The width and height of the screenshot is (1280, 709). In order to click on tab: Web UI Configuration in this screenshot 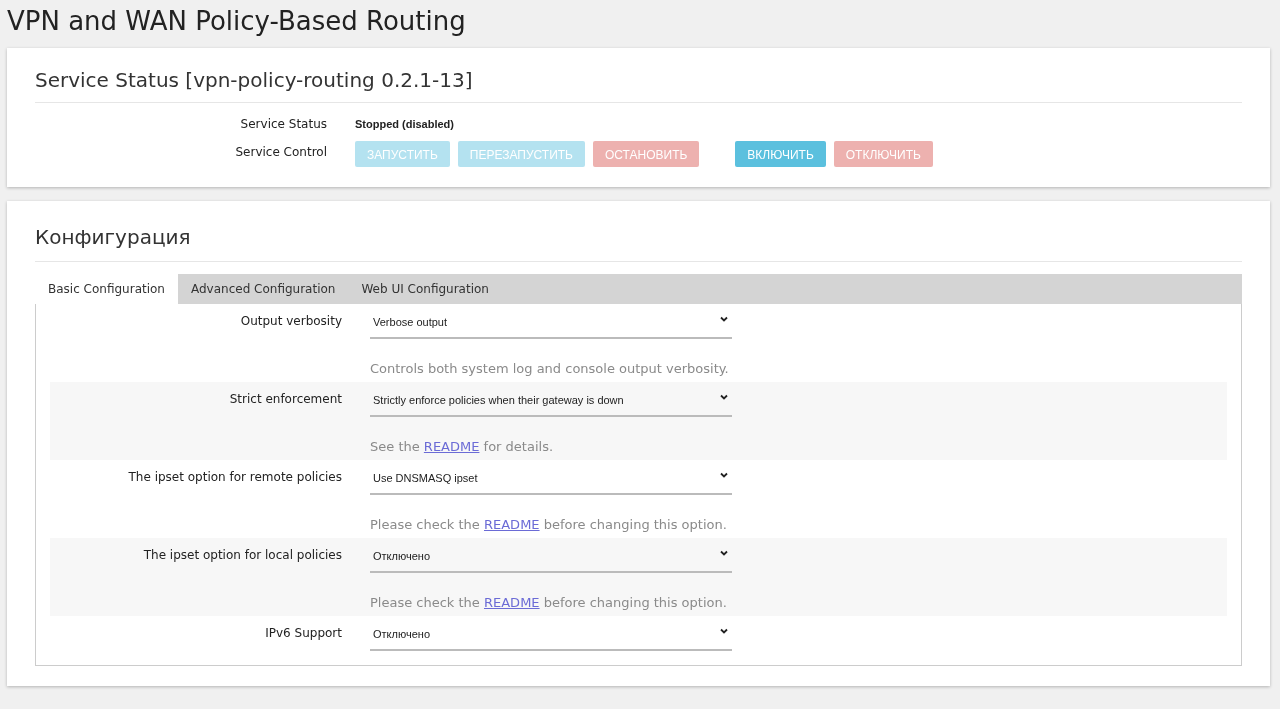, I will do `click(425, 289)`.